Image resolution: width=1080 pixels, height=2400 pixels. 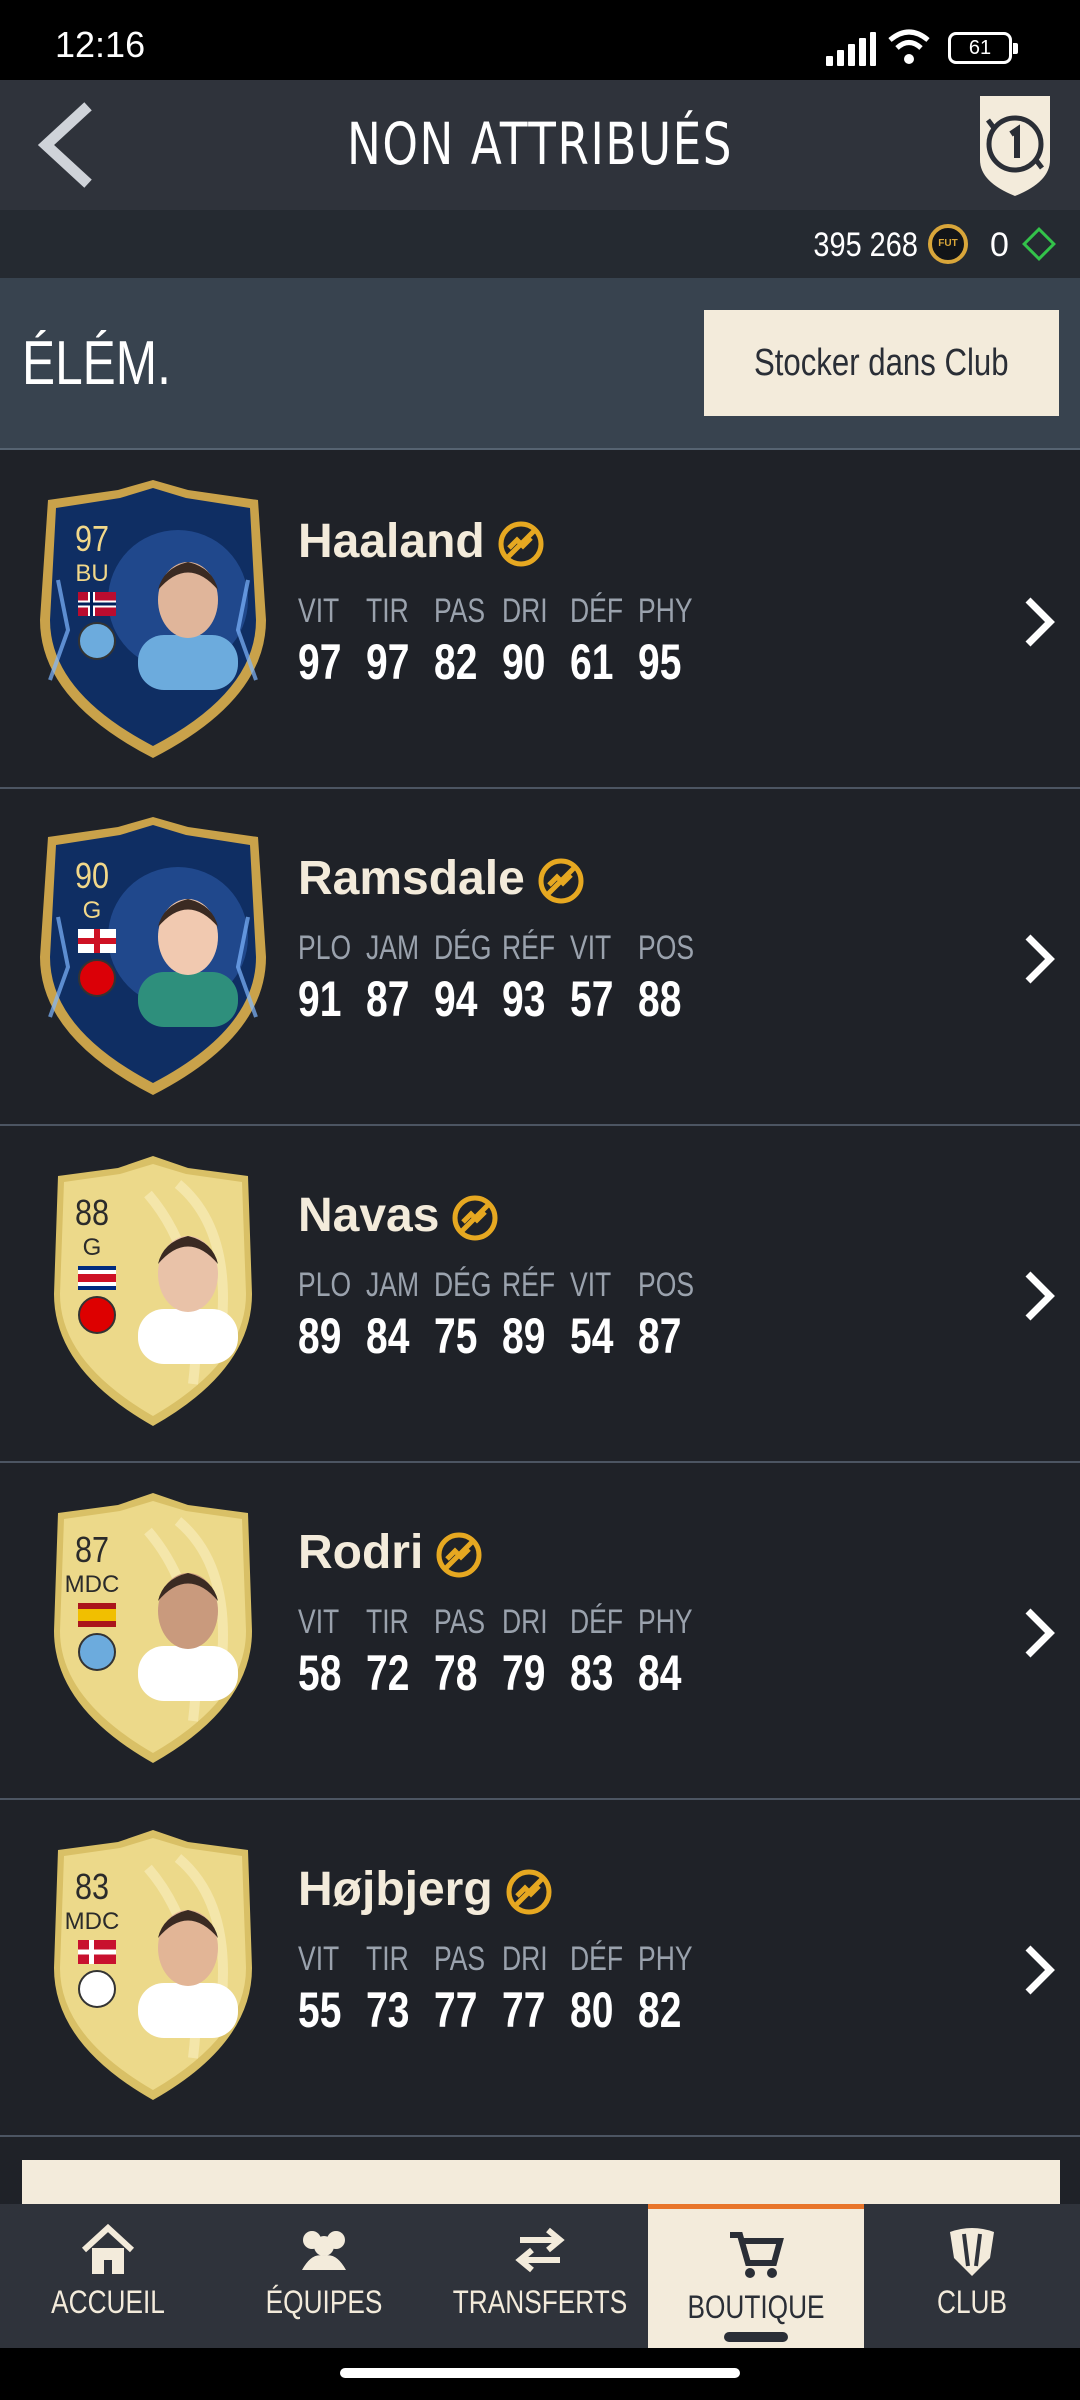 What do you see at coordinates (97, 1315) in the screenshot?
I see `nottingham-forest-crest-icon` at bounding box center [97, 1315].